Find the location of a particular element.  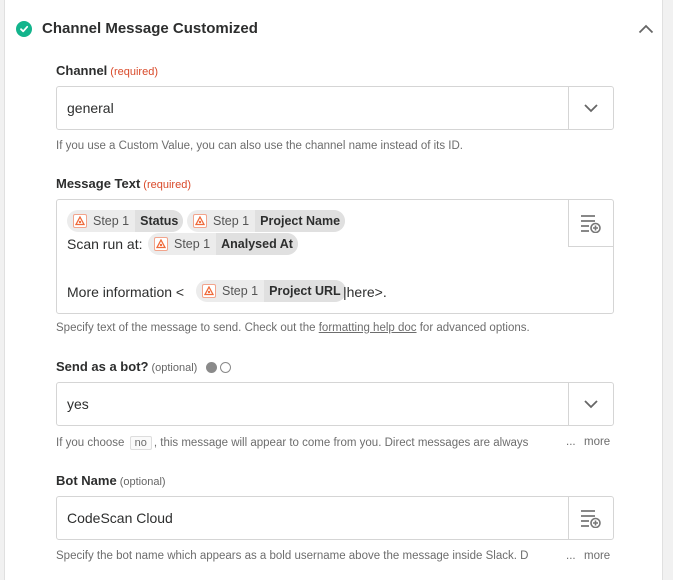

formatting-help-link: formatting help doc is located at coordinates (368, 328).